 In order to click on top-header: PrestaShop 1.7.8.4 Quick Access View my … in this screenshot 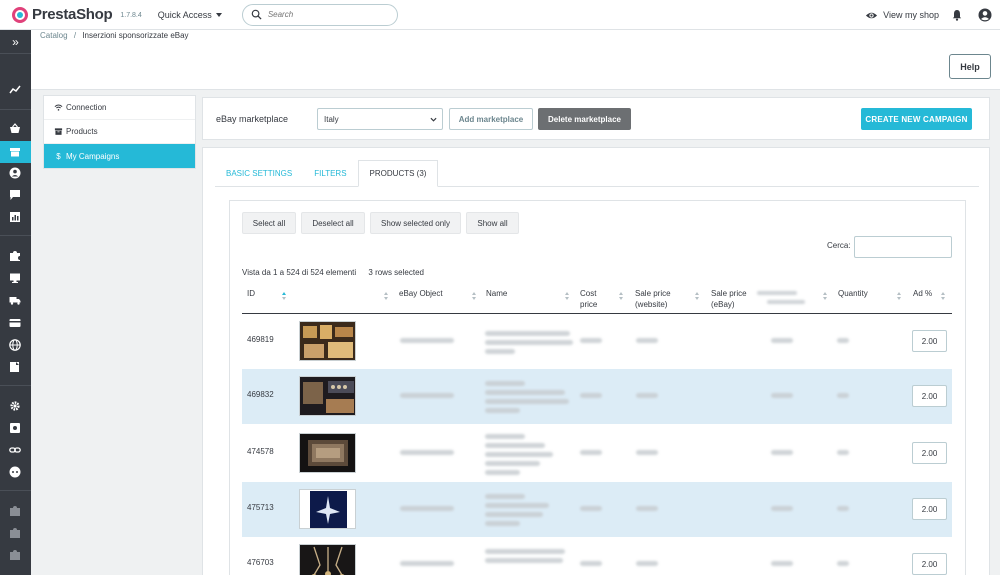, I will do `click(500, 15)`.